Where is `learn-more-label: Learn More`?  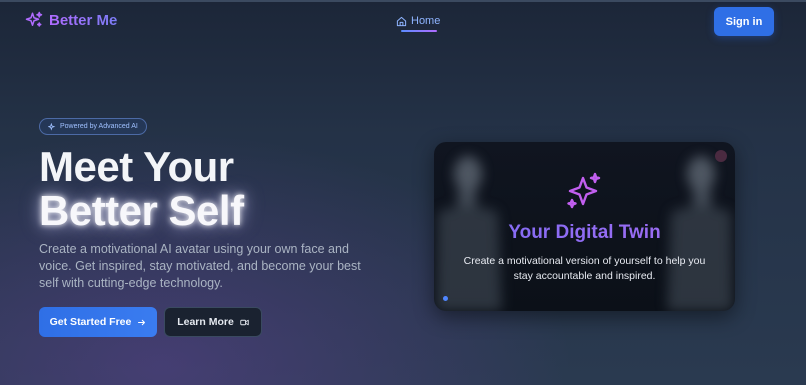 learn-more-label: Learn More is located at coordinates (205, 322).